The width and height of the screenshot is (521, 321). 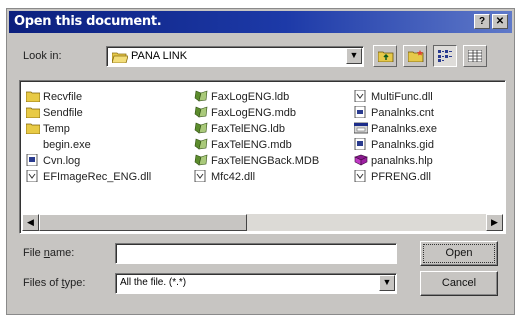 I want to click on help-button: ?, so click(x=482, y=21).